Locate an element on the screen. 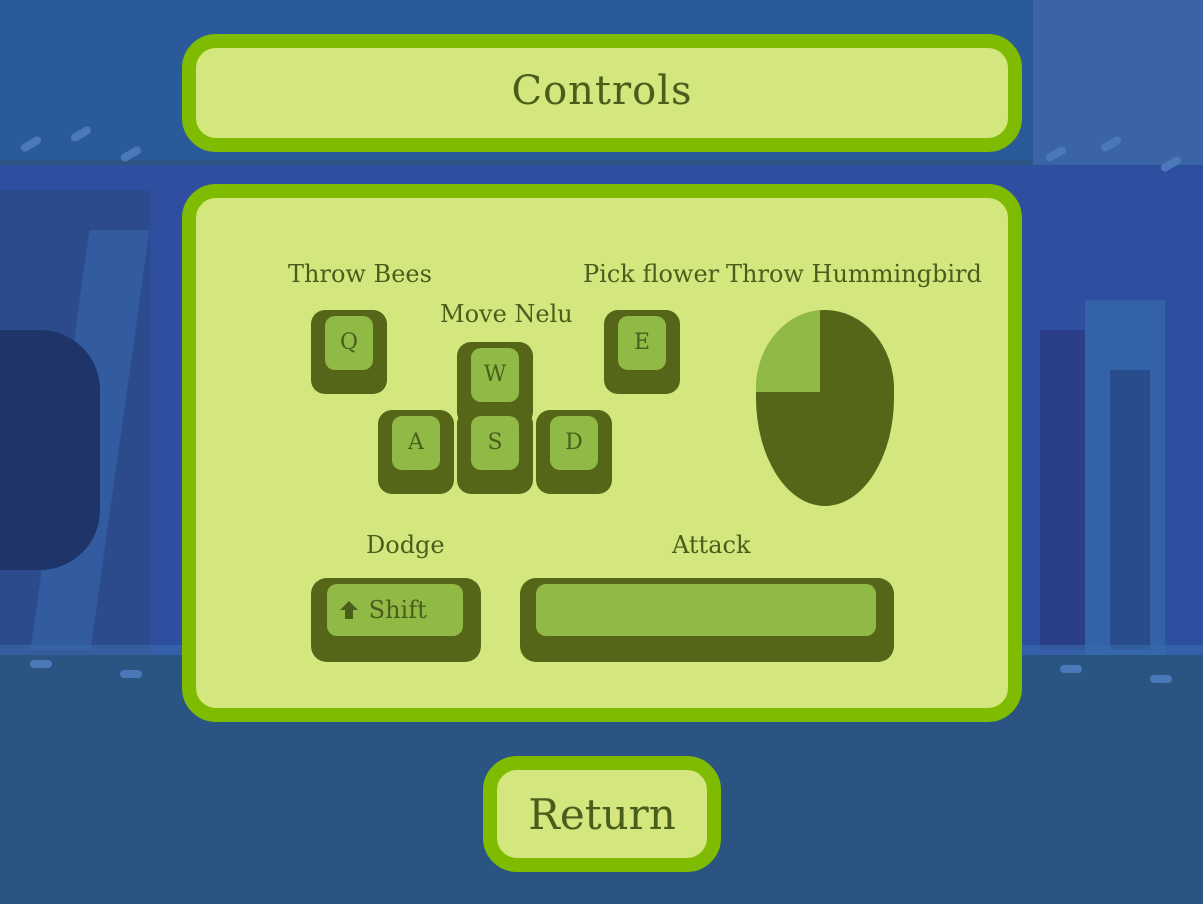 The height and width of the screenshot is (904, 1203). key-shift-label: Shift is located at coordinates (397, 610).